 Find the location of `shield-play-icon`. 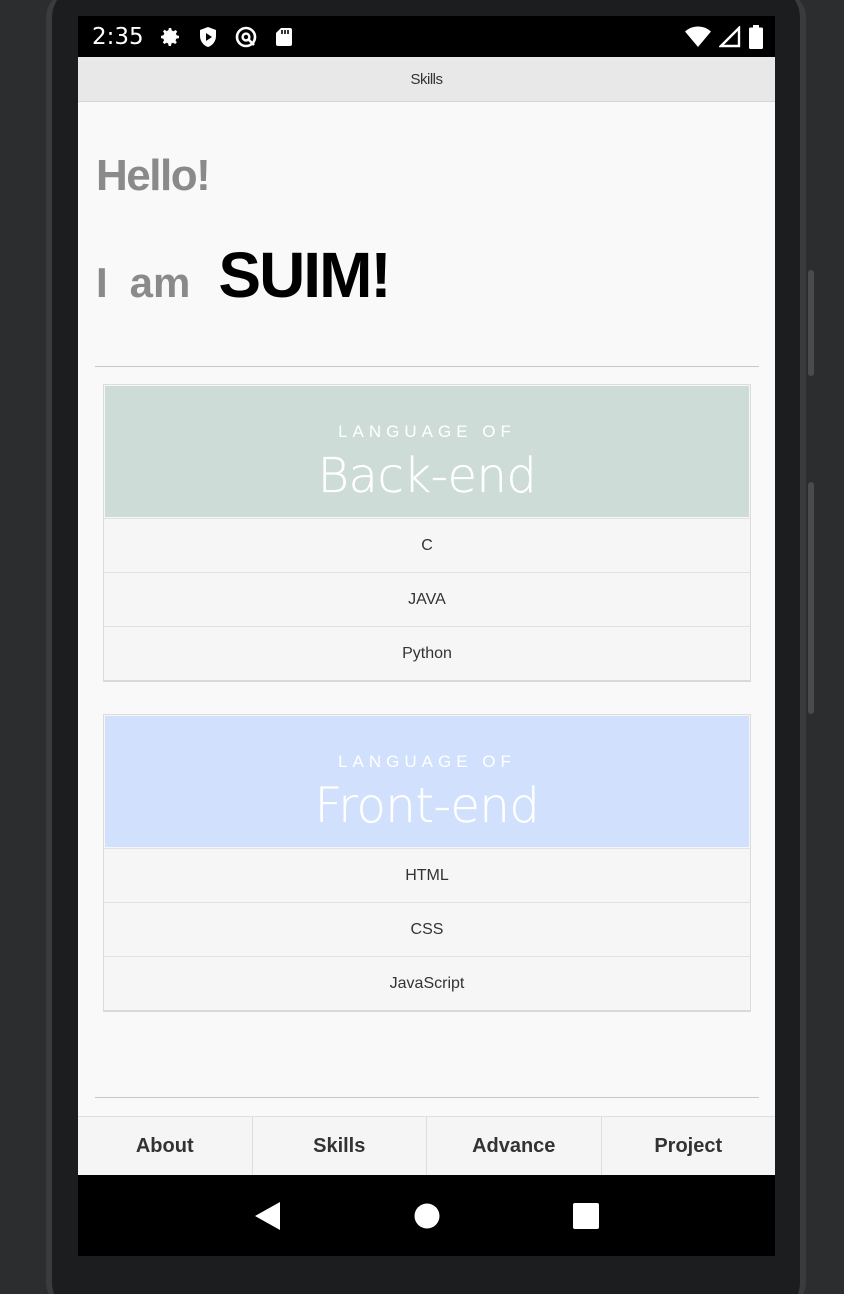

shield-play-icon is located at coordinates (208, 37).